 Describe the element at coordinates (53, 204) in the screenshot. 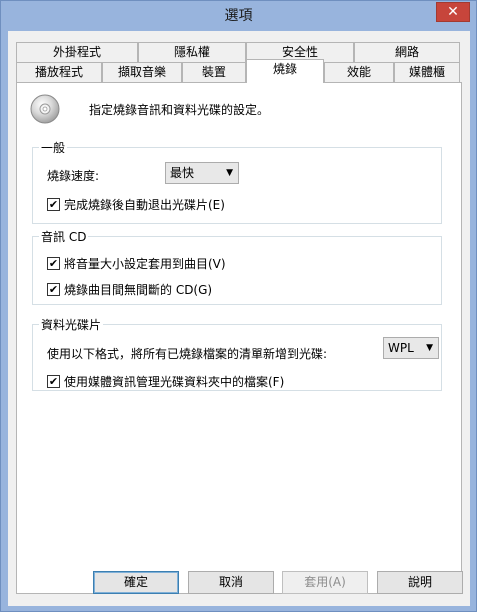

I see `eject-checkbox: ✔` at that location.